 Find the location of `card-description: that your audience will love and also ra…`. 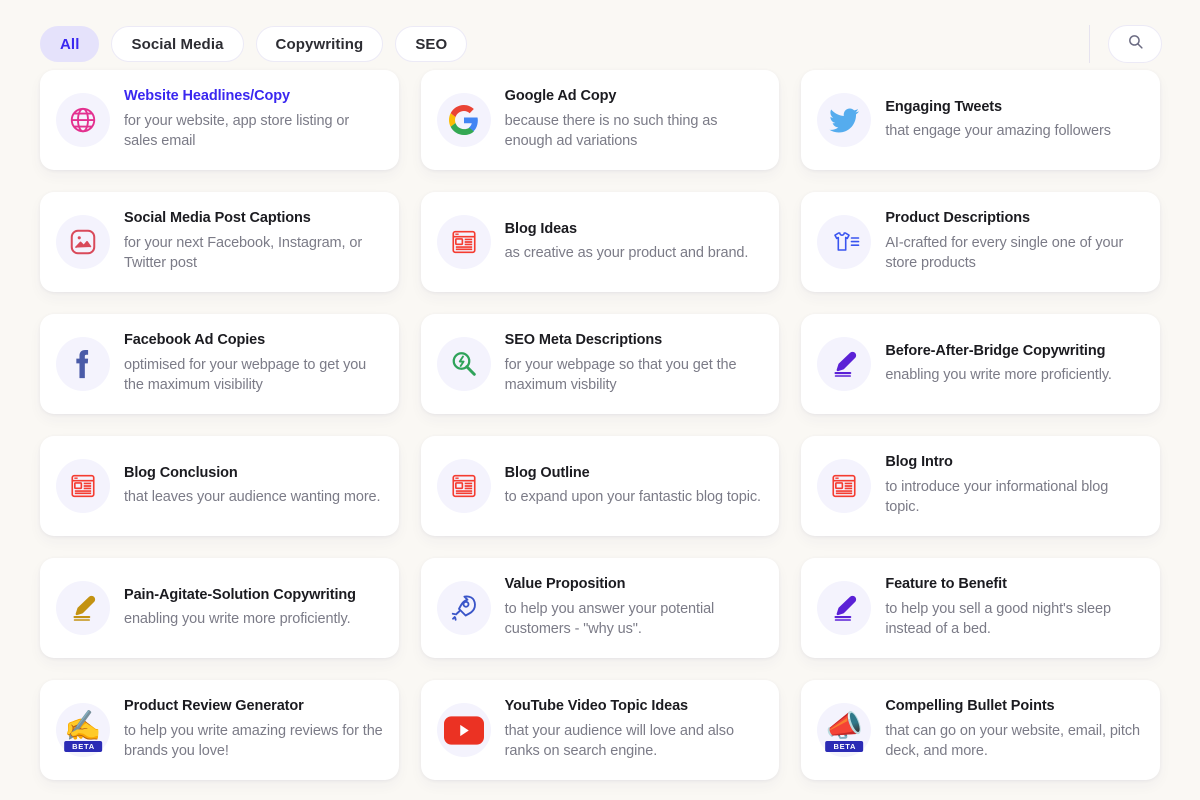

card-description: that your audience will love and also ra… is located at coordinates (619, 741).